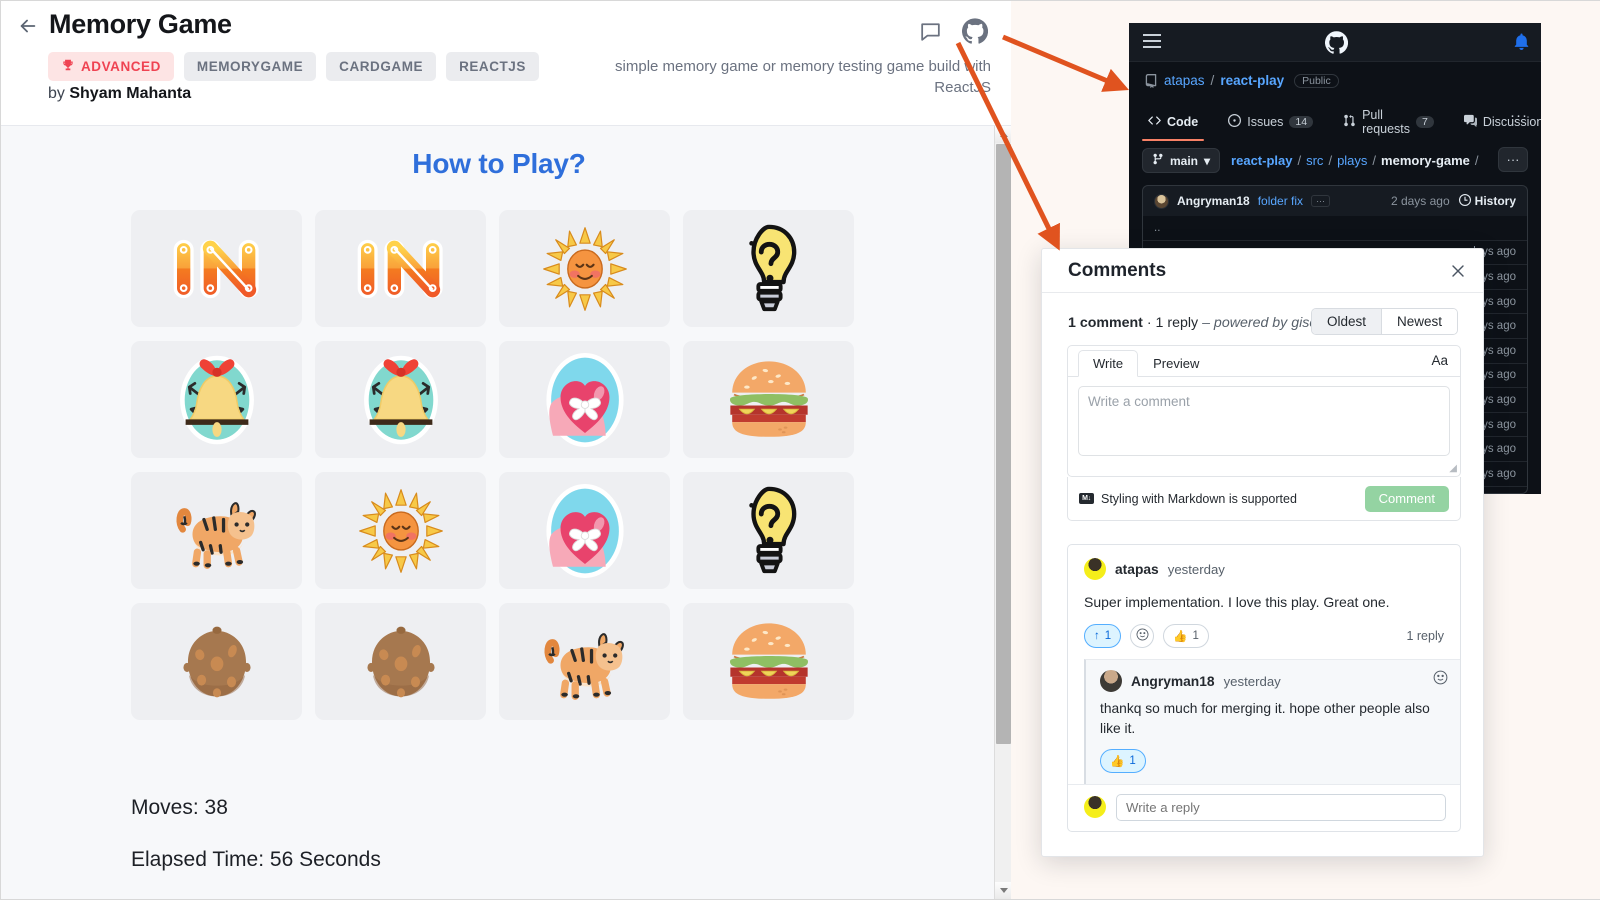 Image resolution: width=1600 pixels, height=900 pixels. What do you see at coordinates (1335, 228) in the screenshot?
I see `file-row: ..` at bounding box center [1335, 228].